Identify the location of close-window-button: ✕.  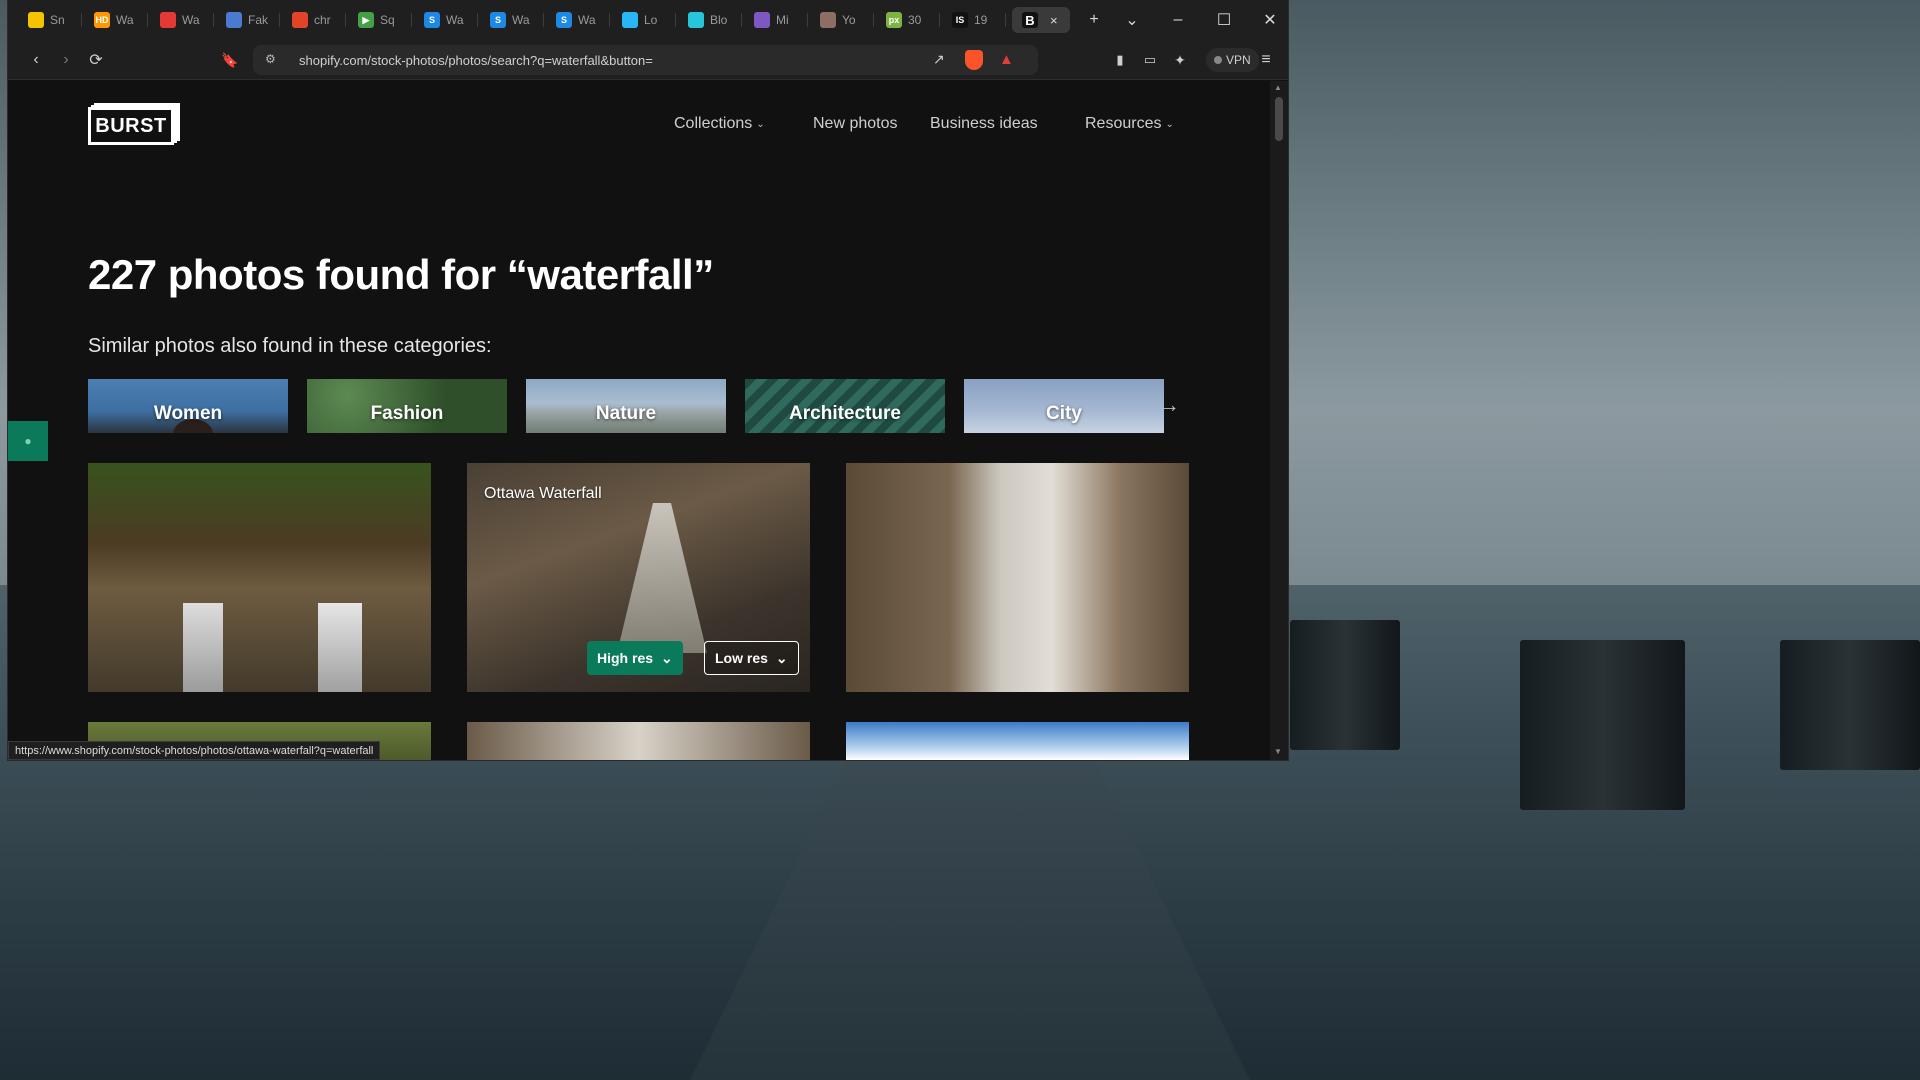
(1270, 20).